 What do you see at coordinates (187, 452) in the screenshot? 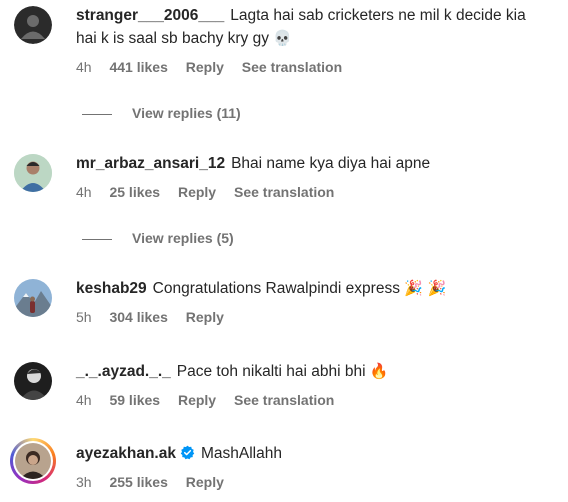
I see `verified-badge-icon` at bounding box center [187, 452].